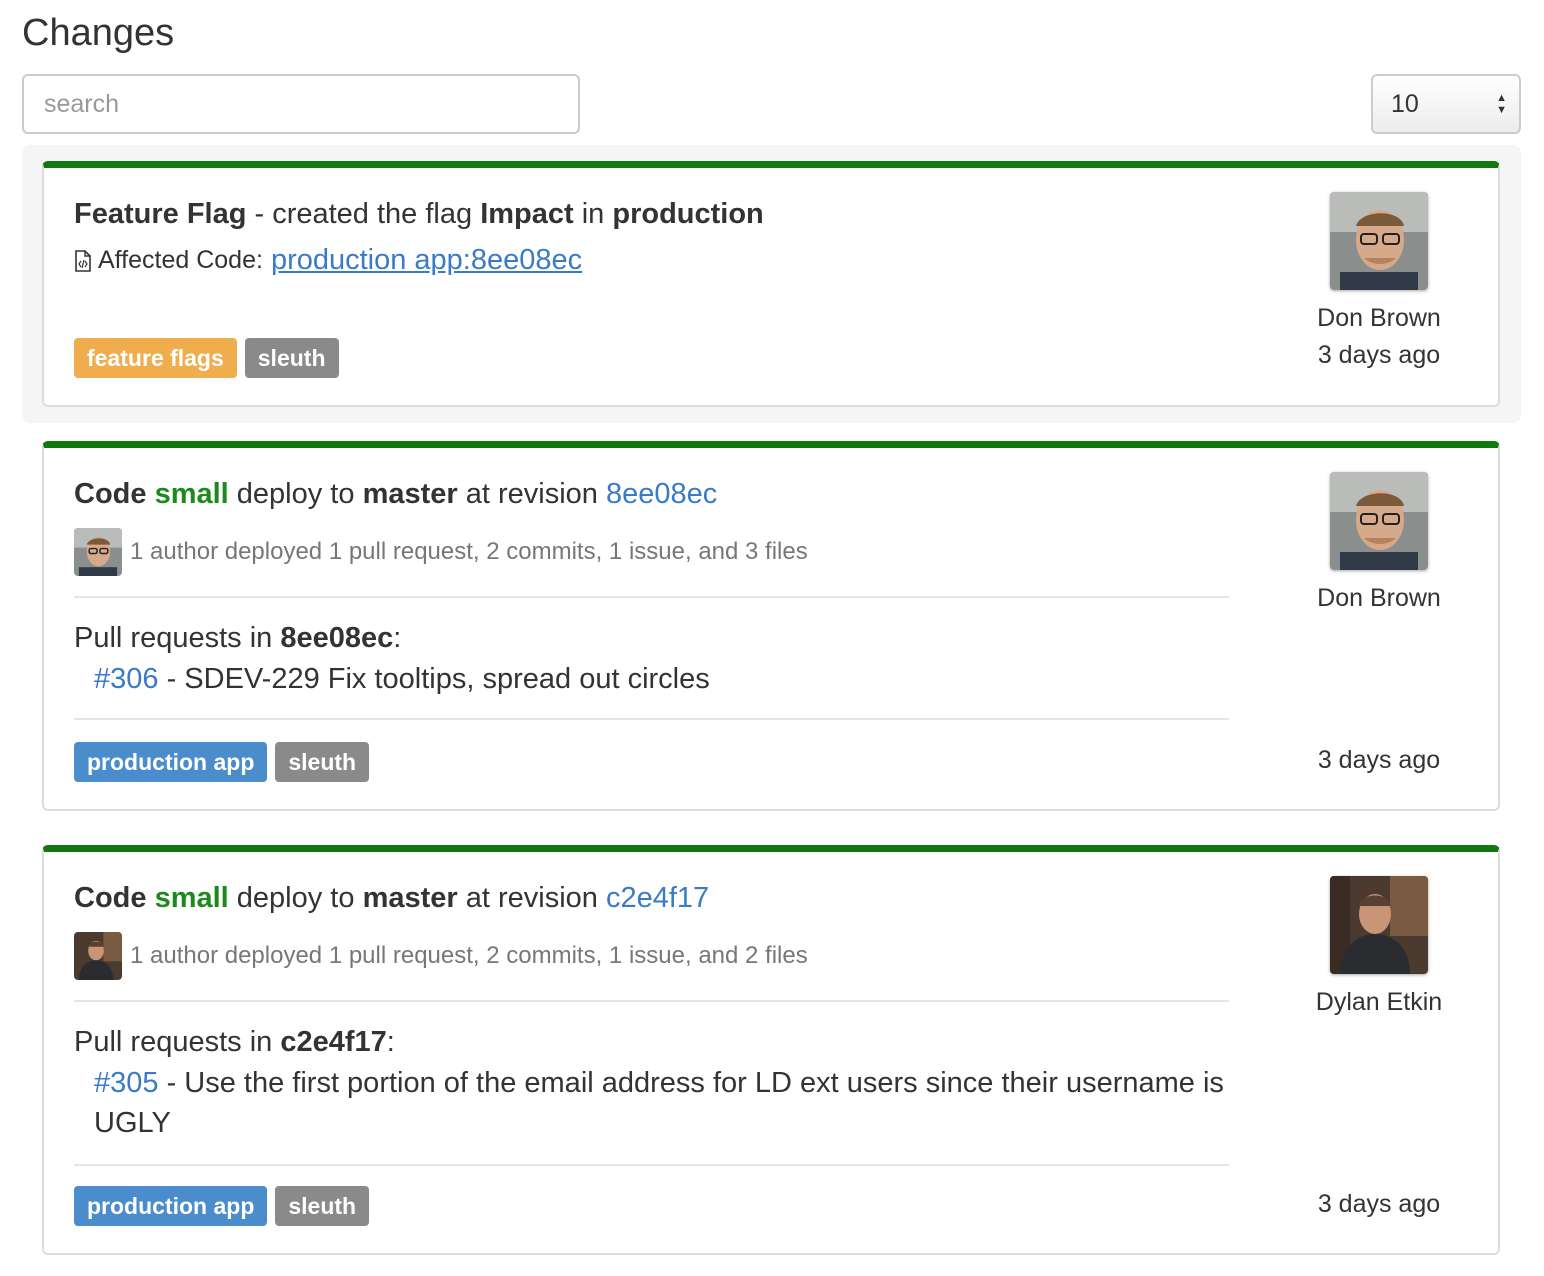 This screenshot has width=1544, height=1276. What do you see at coordinates (593, 214) in the screenshot?
I see `headline-text: in` at bounding box center [593, 214].